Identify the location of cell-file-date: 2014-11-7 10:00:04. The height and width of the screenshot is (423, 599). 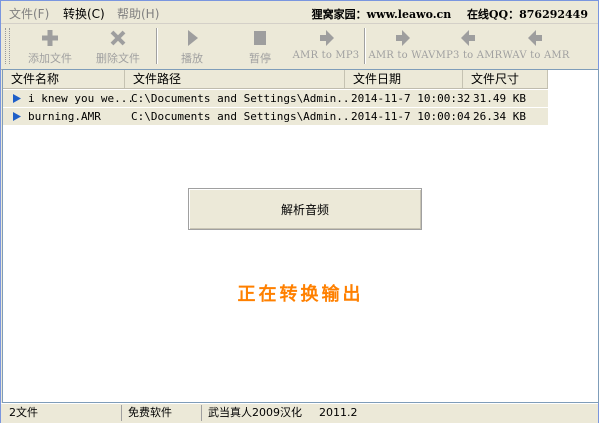
(411, 116).